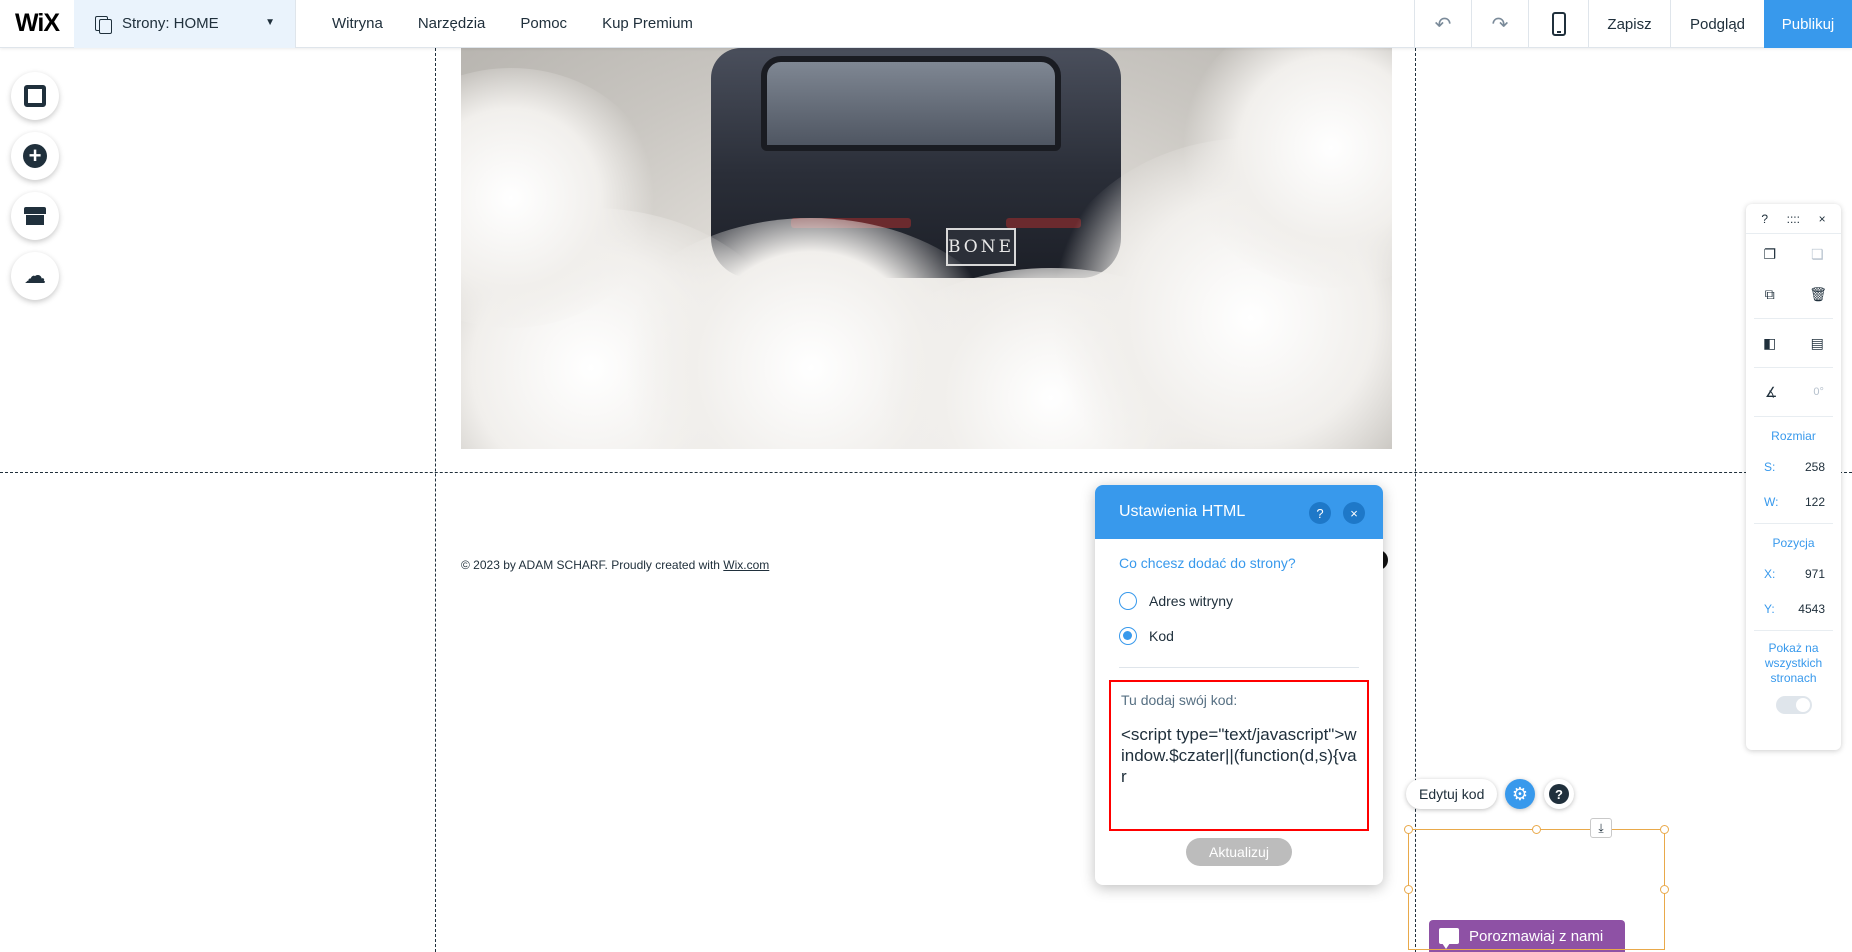  I want to click on store-button, so click(35, 216).